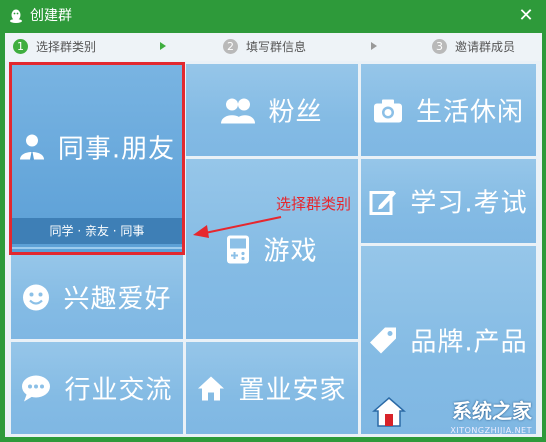  I want to click on step-1-number: 1, so click(20, 46).